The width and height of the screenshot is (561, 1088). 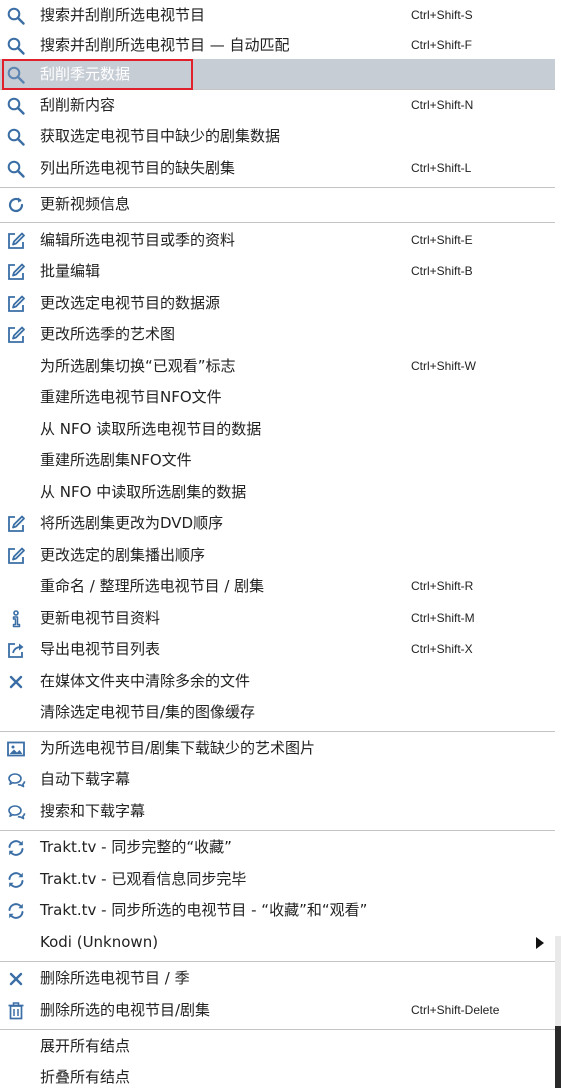 What do you see at coordinates (16, 1011) in the screenshot?
I see `trash-icon` at bounding box center [16, 1011].